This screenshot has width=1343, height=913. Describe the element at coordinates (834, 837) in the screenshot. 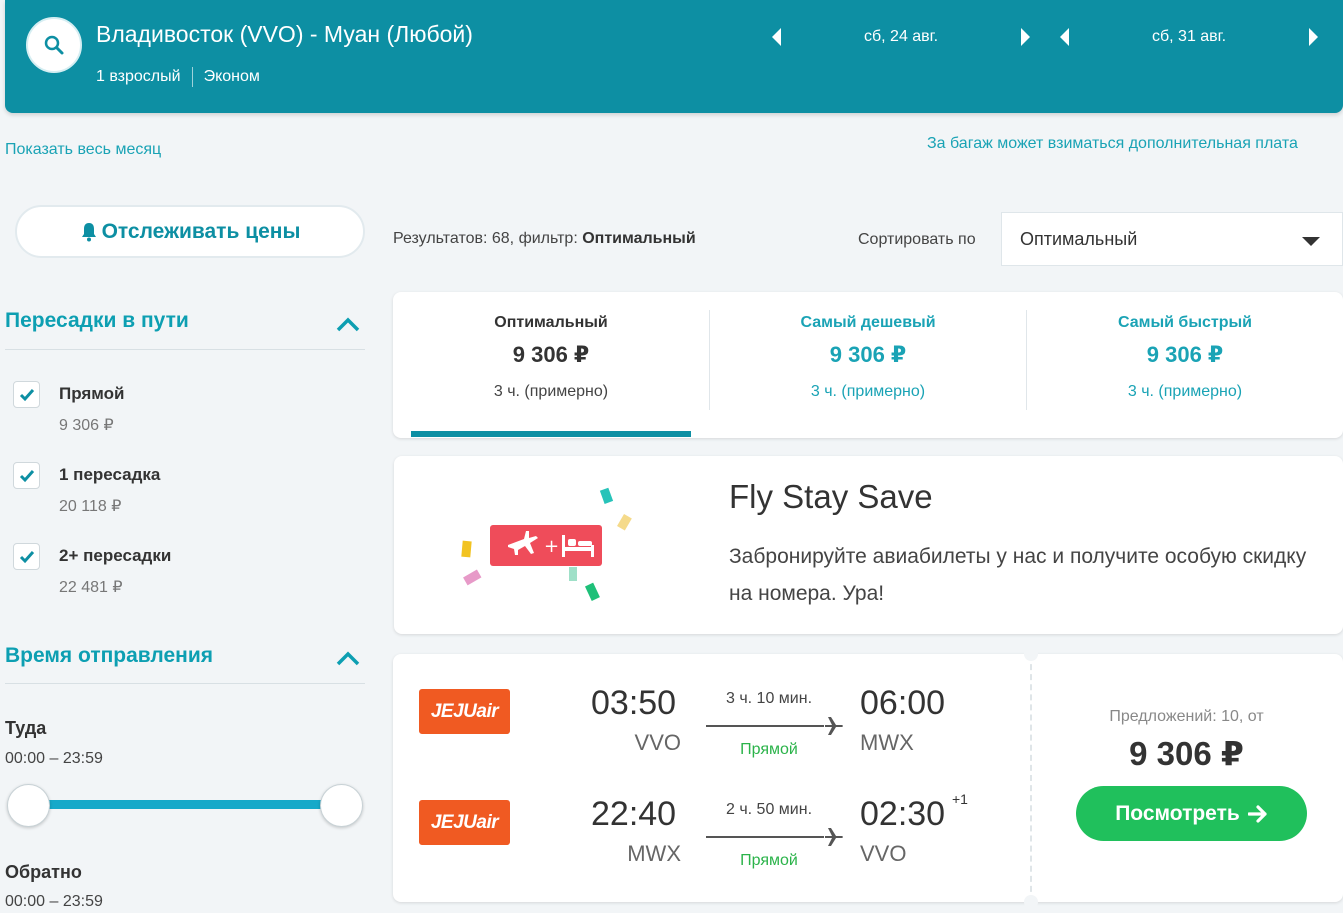

I see `plane-icon` at that location.